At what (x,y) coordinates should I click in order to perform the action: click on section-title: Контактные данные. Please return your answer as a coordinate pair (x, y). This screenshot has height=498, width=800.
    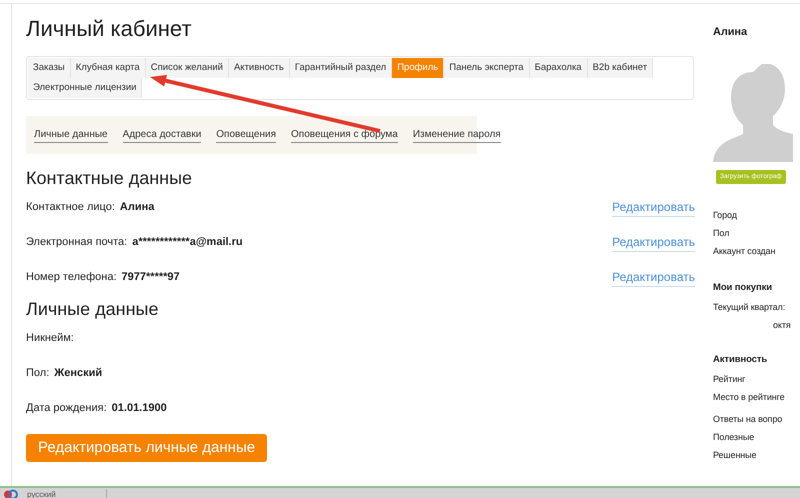
    Looking at the image, I should click on (110, 179).